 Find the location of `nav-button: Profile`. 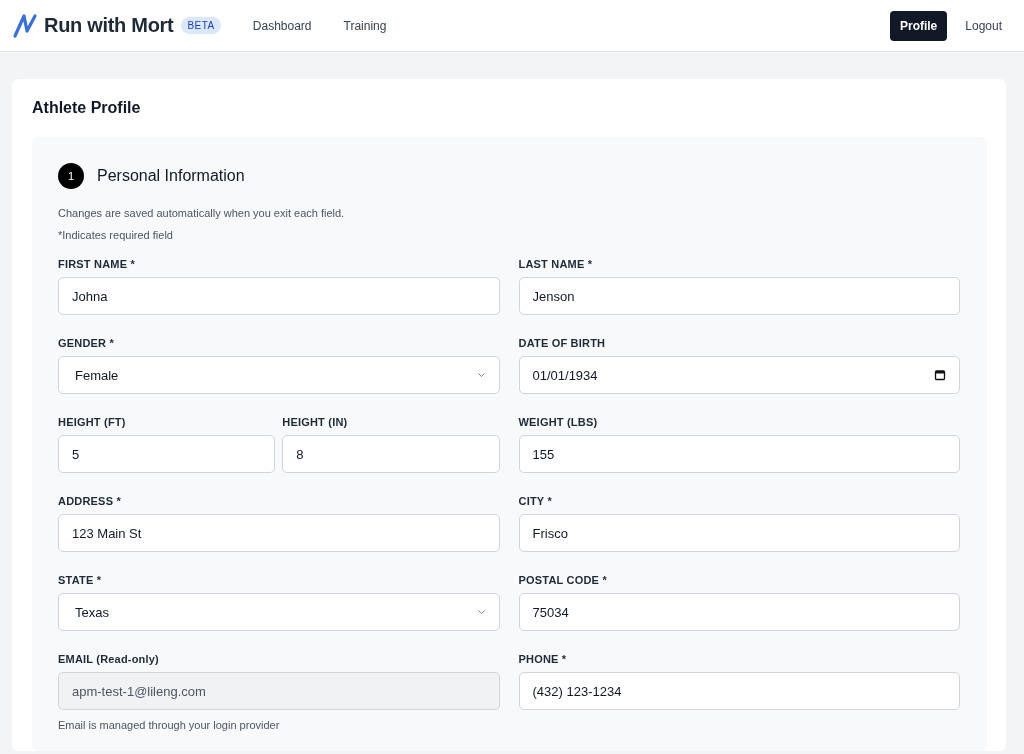

nav-button: Profile is located at coordinates (918, 25).